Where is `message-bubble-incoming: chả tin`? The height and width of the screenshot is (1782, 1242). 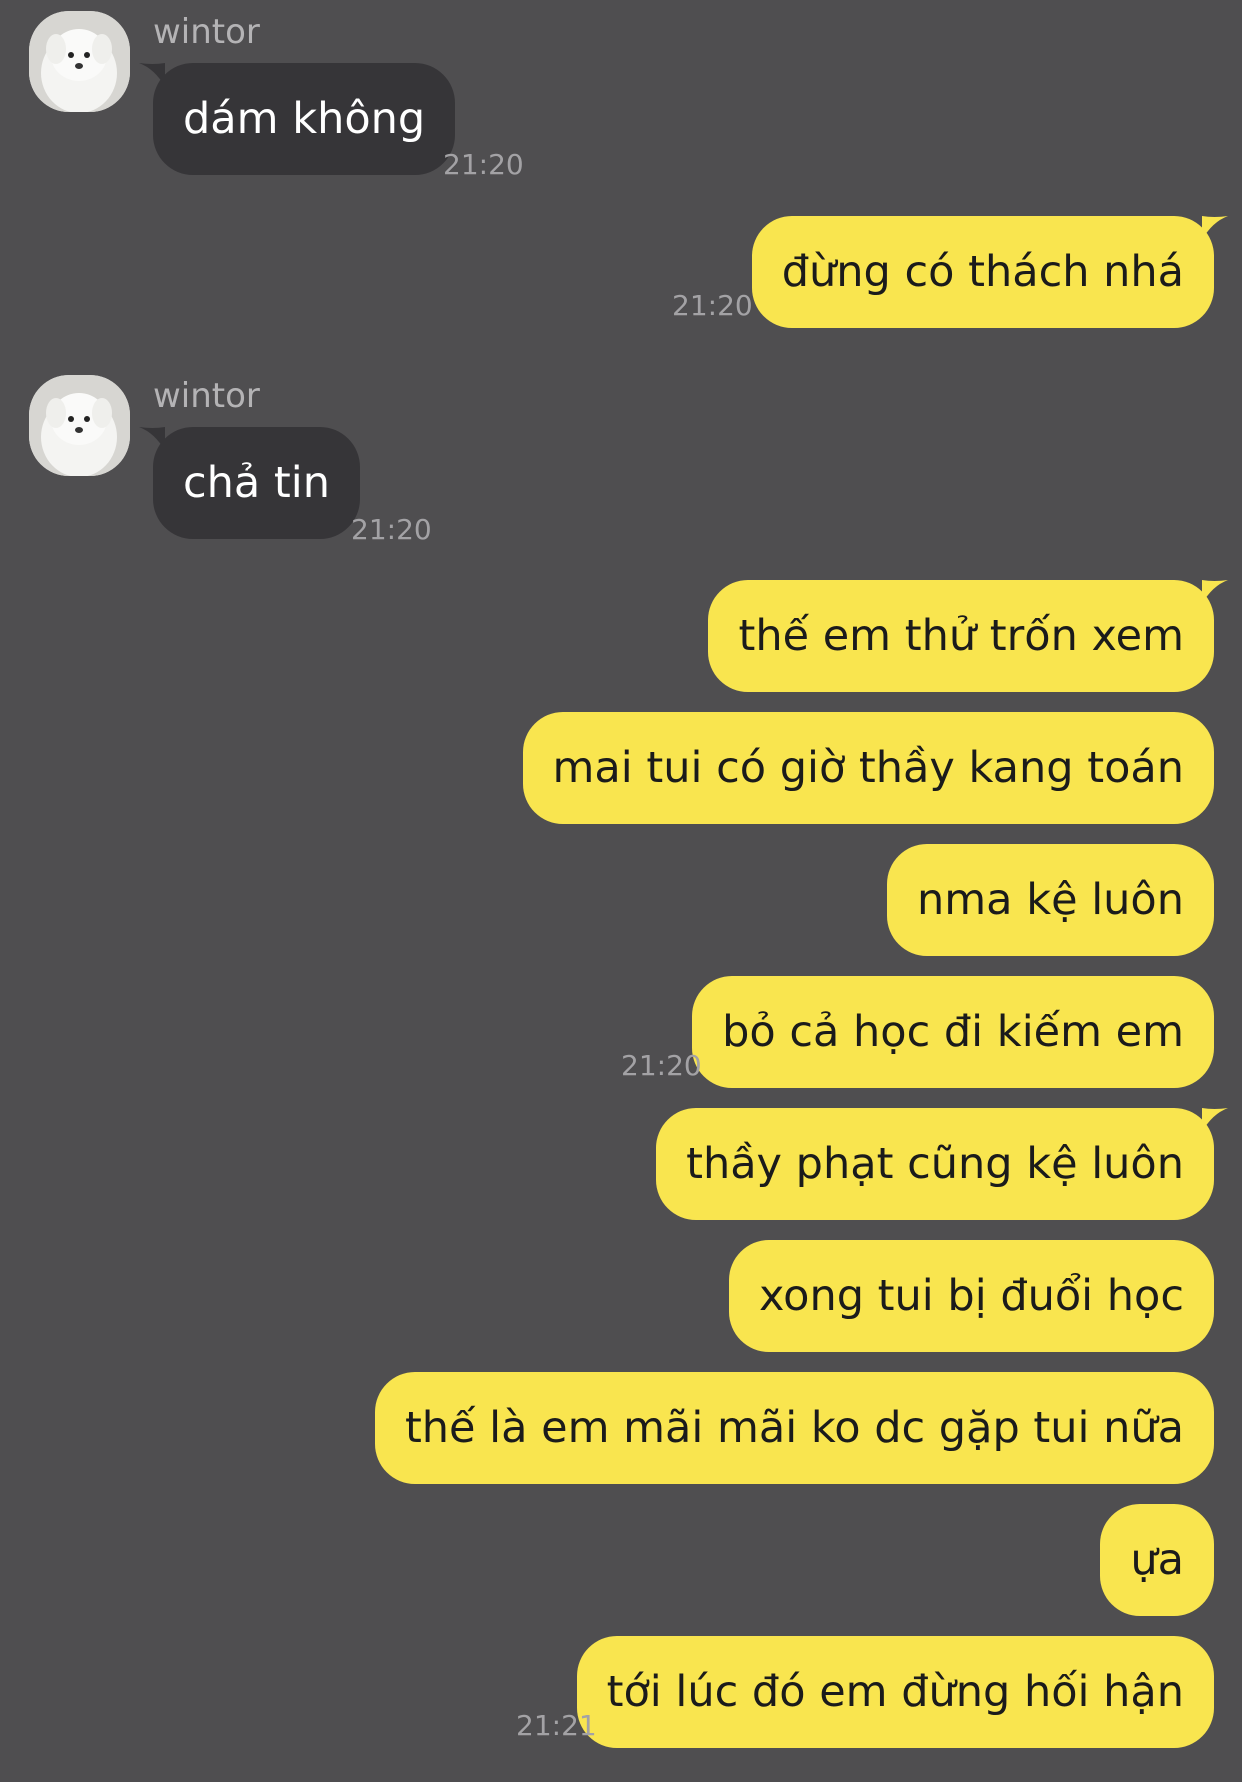
message-bubble-incoming: chả tin is located at coordinates (249, 483).